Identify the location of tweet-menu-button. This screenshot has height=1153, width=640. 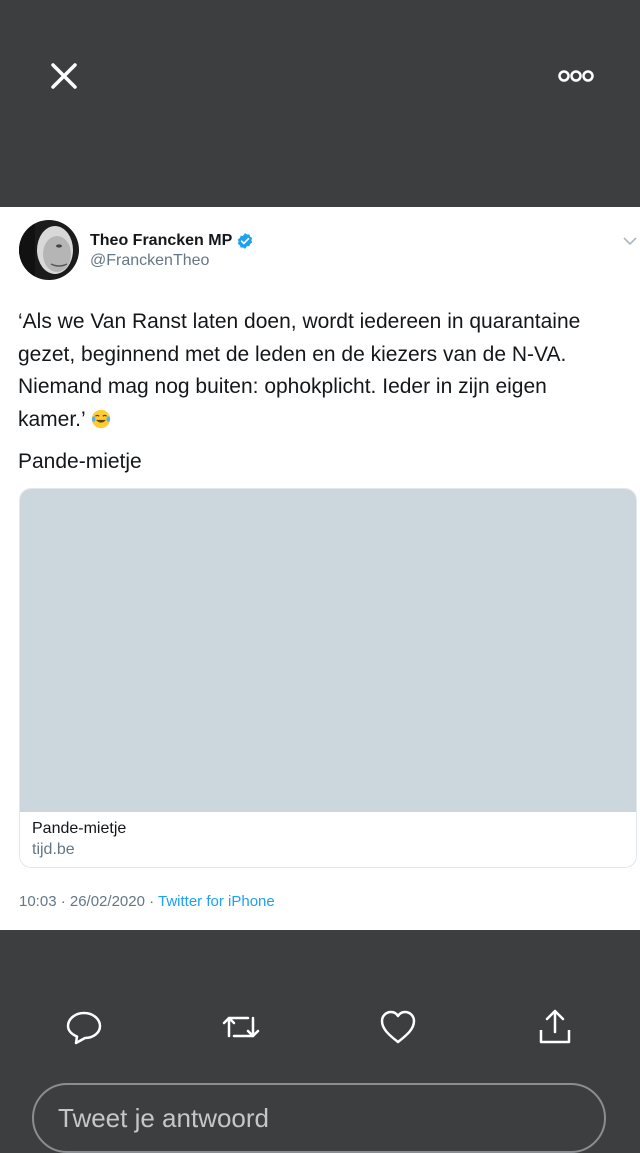
(630, 241).